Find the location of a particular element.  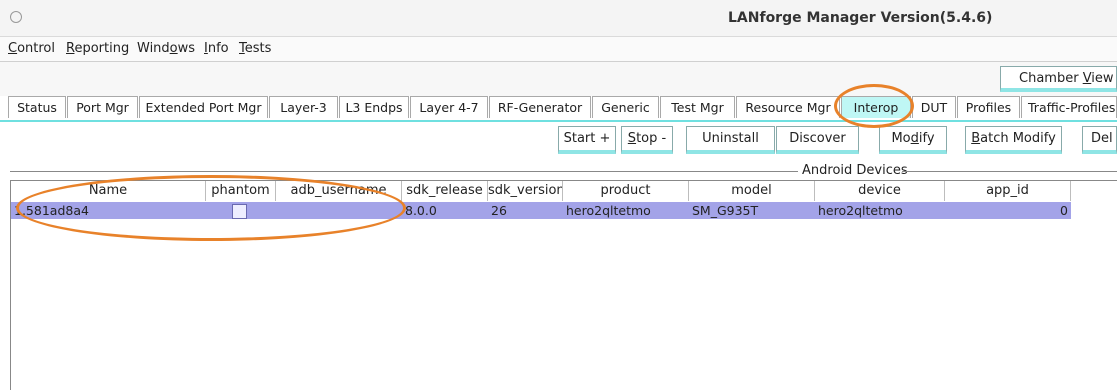

menu-windows: Windows is located at coordinates (166, 48).